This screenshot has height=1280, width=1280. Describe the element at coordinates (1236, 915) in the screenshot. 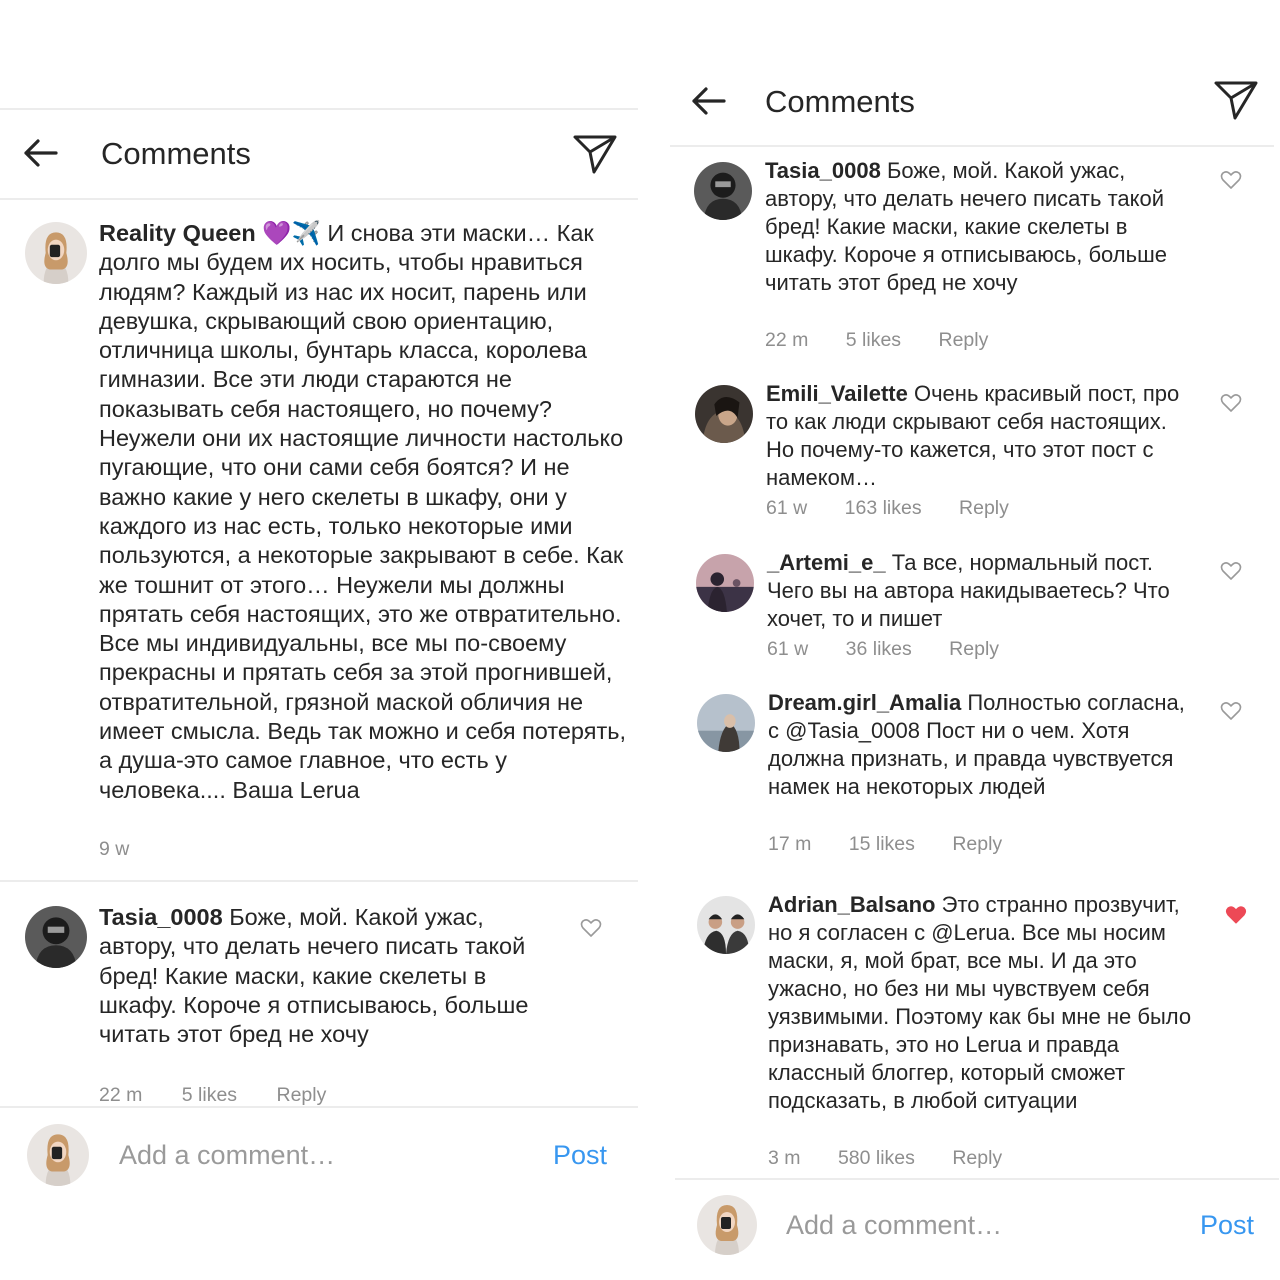

I see `heart-filled-icon` at that location.